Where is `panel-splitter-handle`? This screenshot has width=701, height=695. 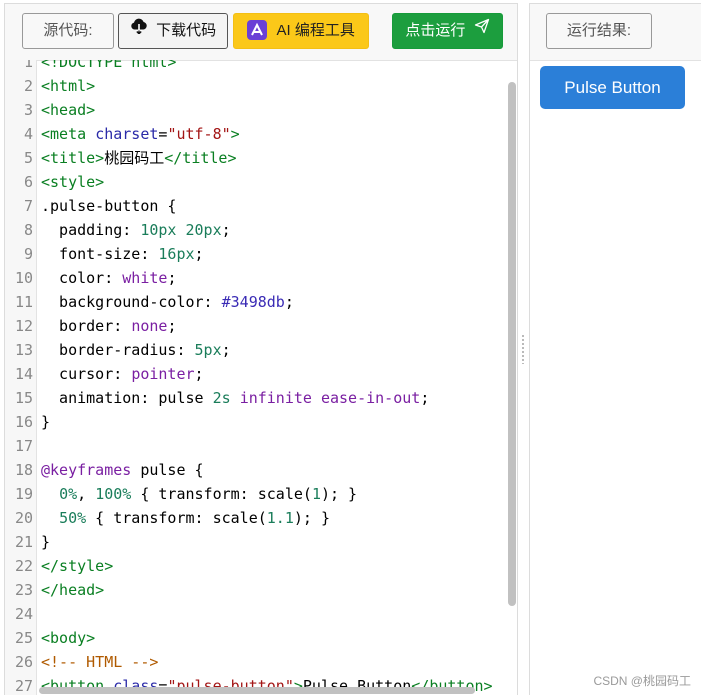 panel-splitter-handle is located at coordinates (523, 349).